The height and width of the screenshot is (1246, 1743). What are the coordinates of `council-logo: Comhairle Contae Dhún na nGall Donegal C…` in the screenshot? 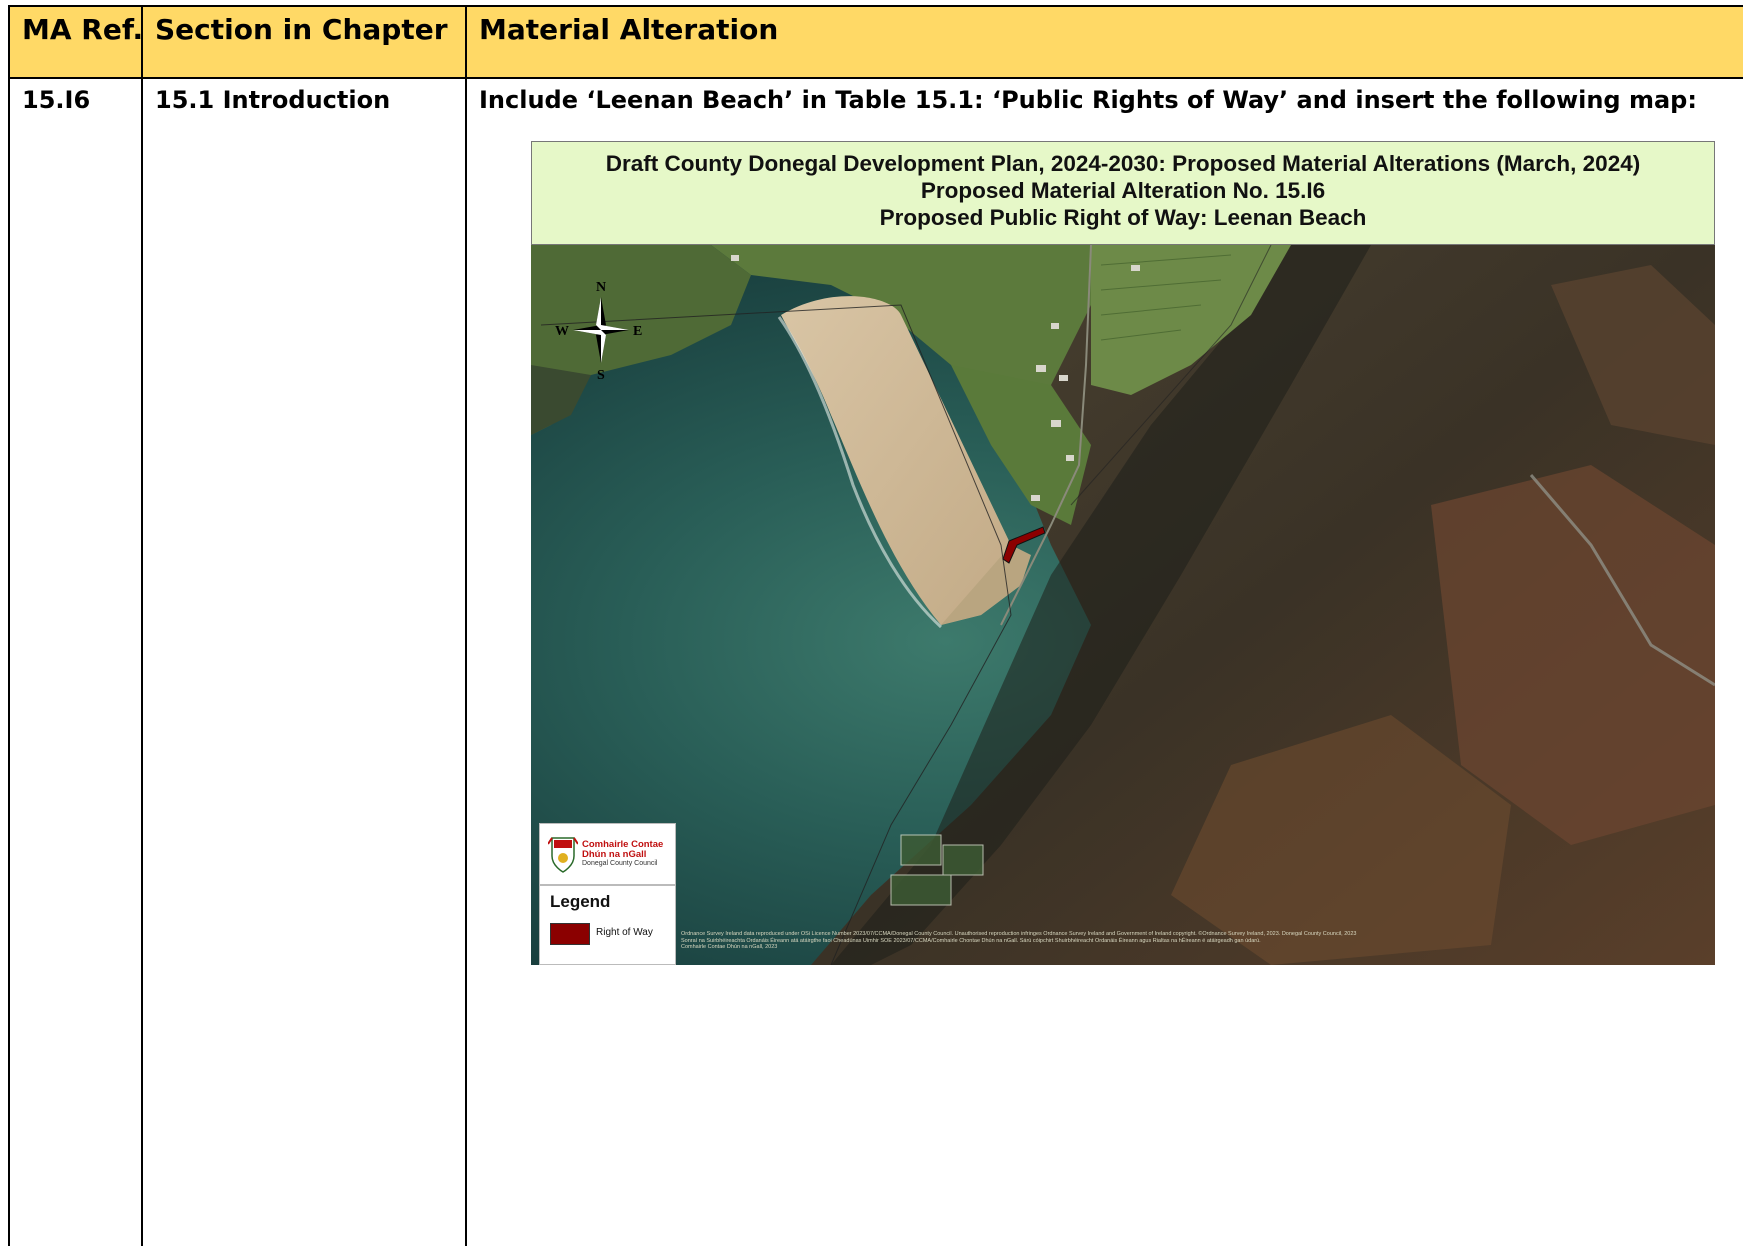 It's located at (607, 854).